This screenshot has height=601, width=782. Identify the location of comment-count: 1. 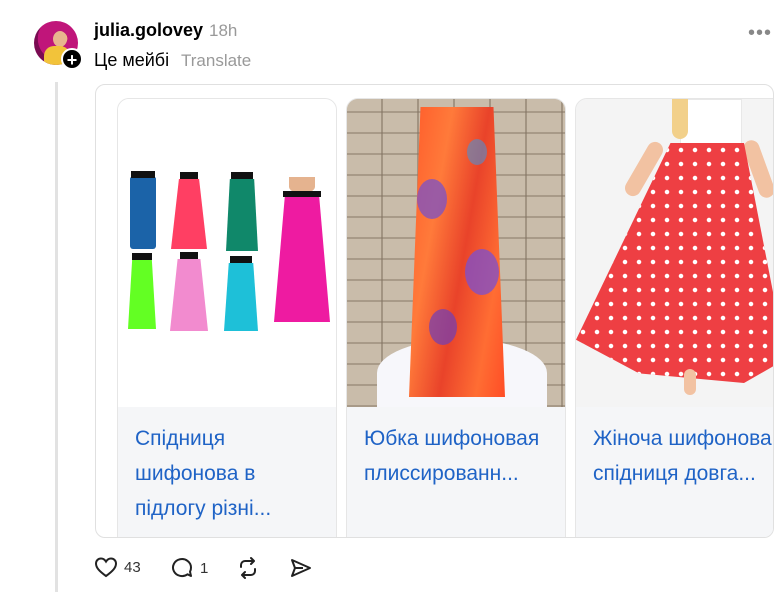
(204, 568).